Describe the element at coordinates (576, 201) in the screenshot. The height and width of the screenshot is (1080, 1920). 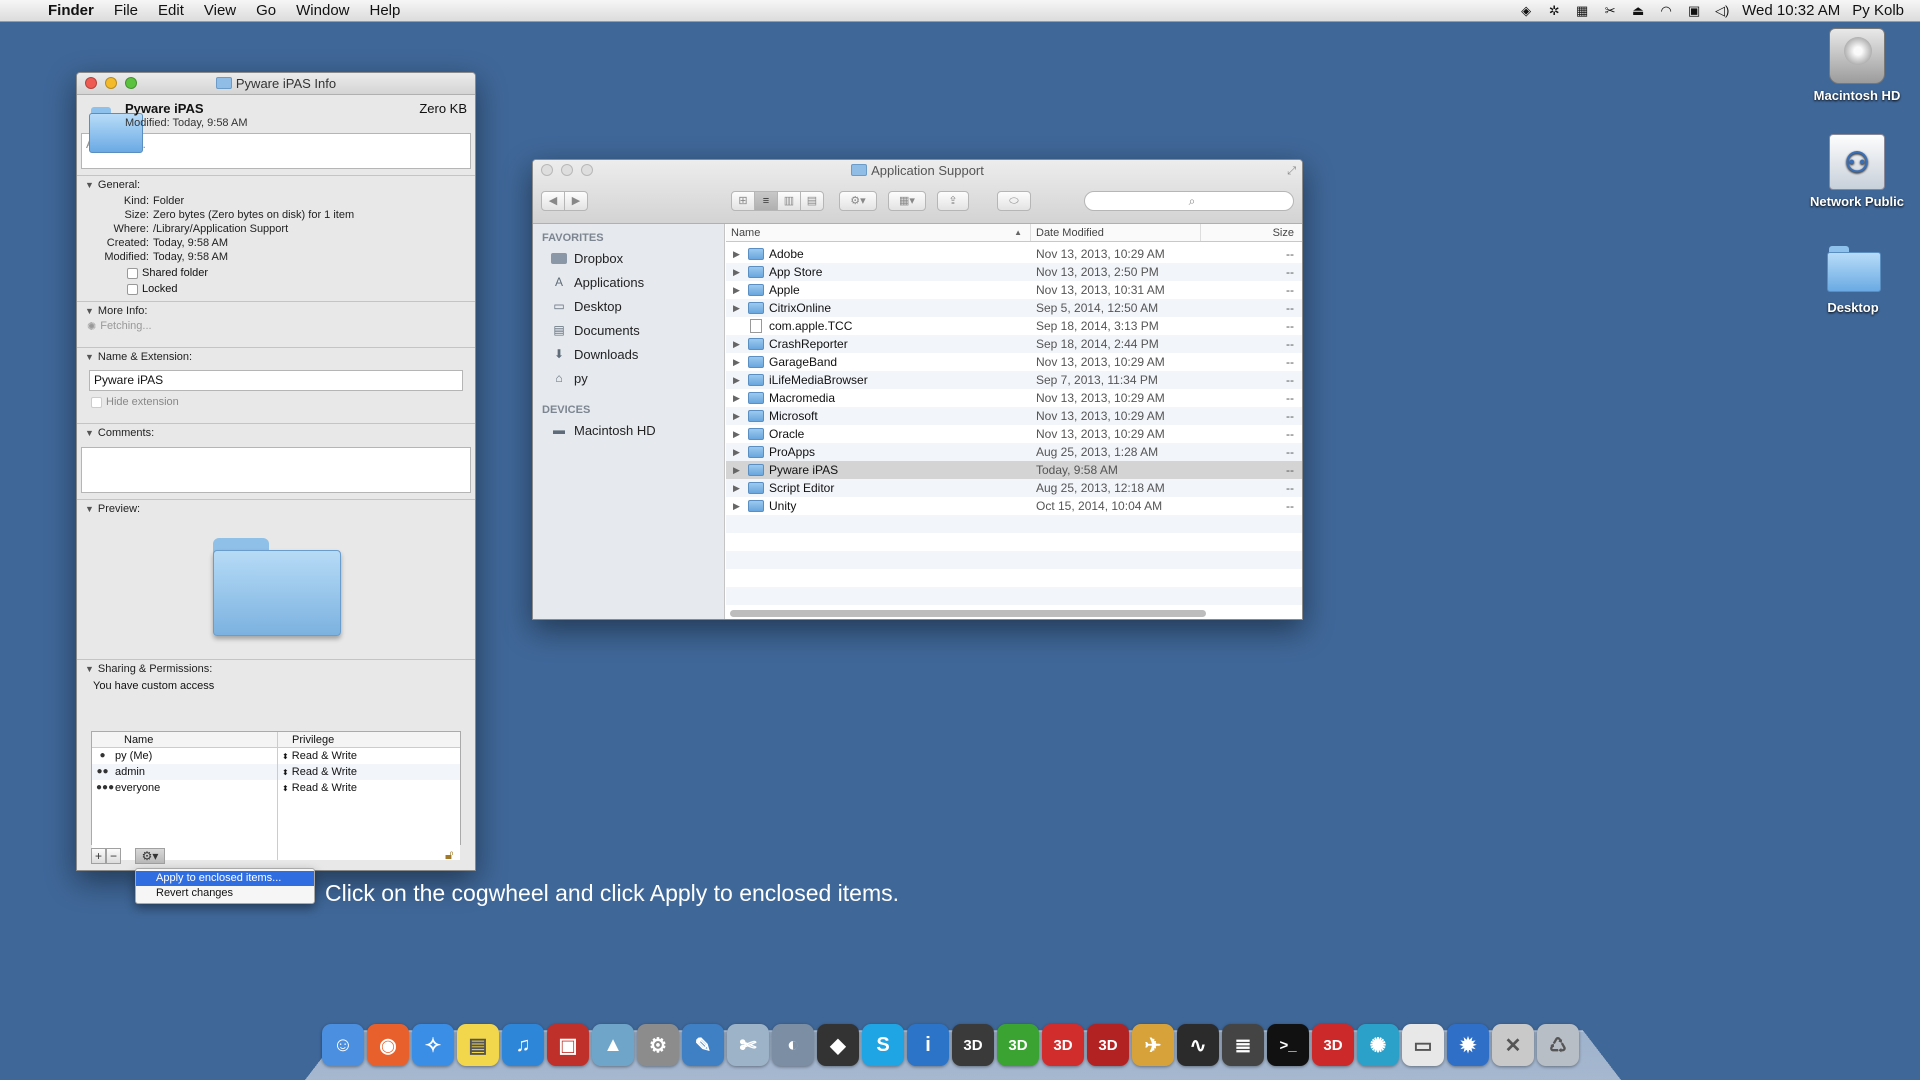
I see `forward-button: ▶` at that location.